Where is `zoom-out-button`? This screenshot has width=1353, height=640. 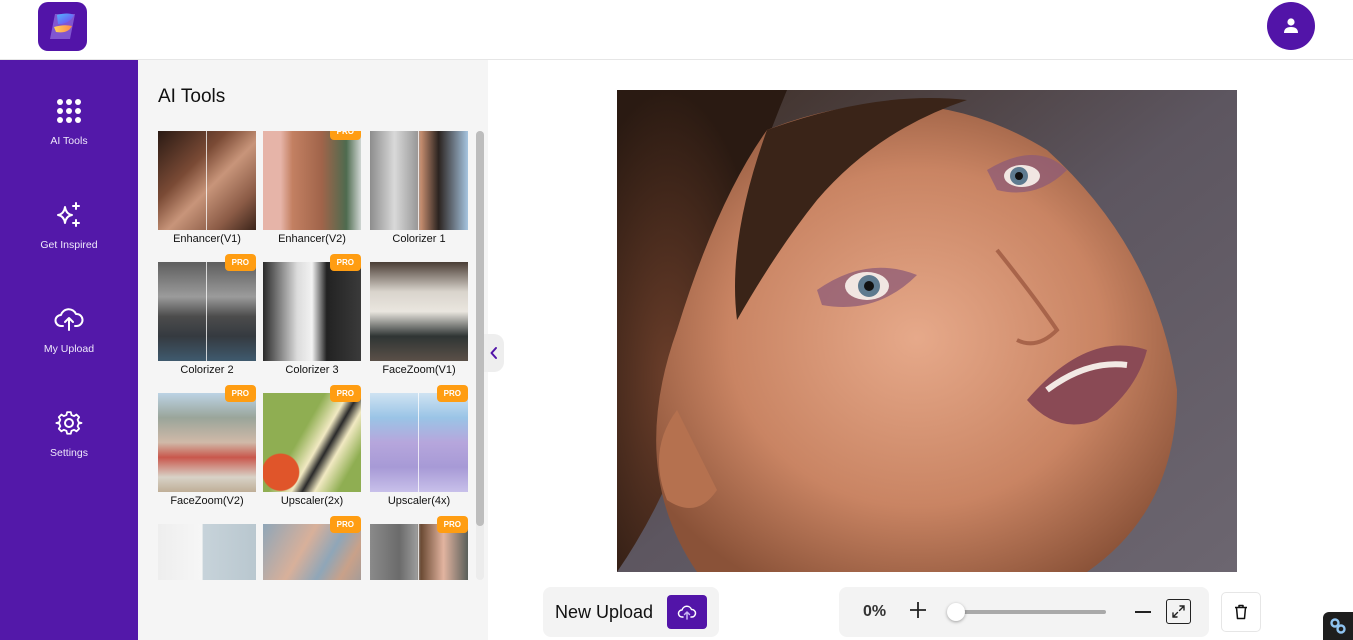 zoom-out-button is located at coordinates (1143, 612).